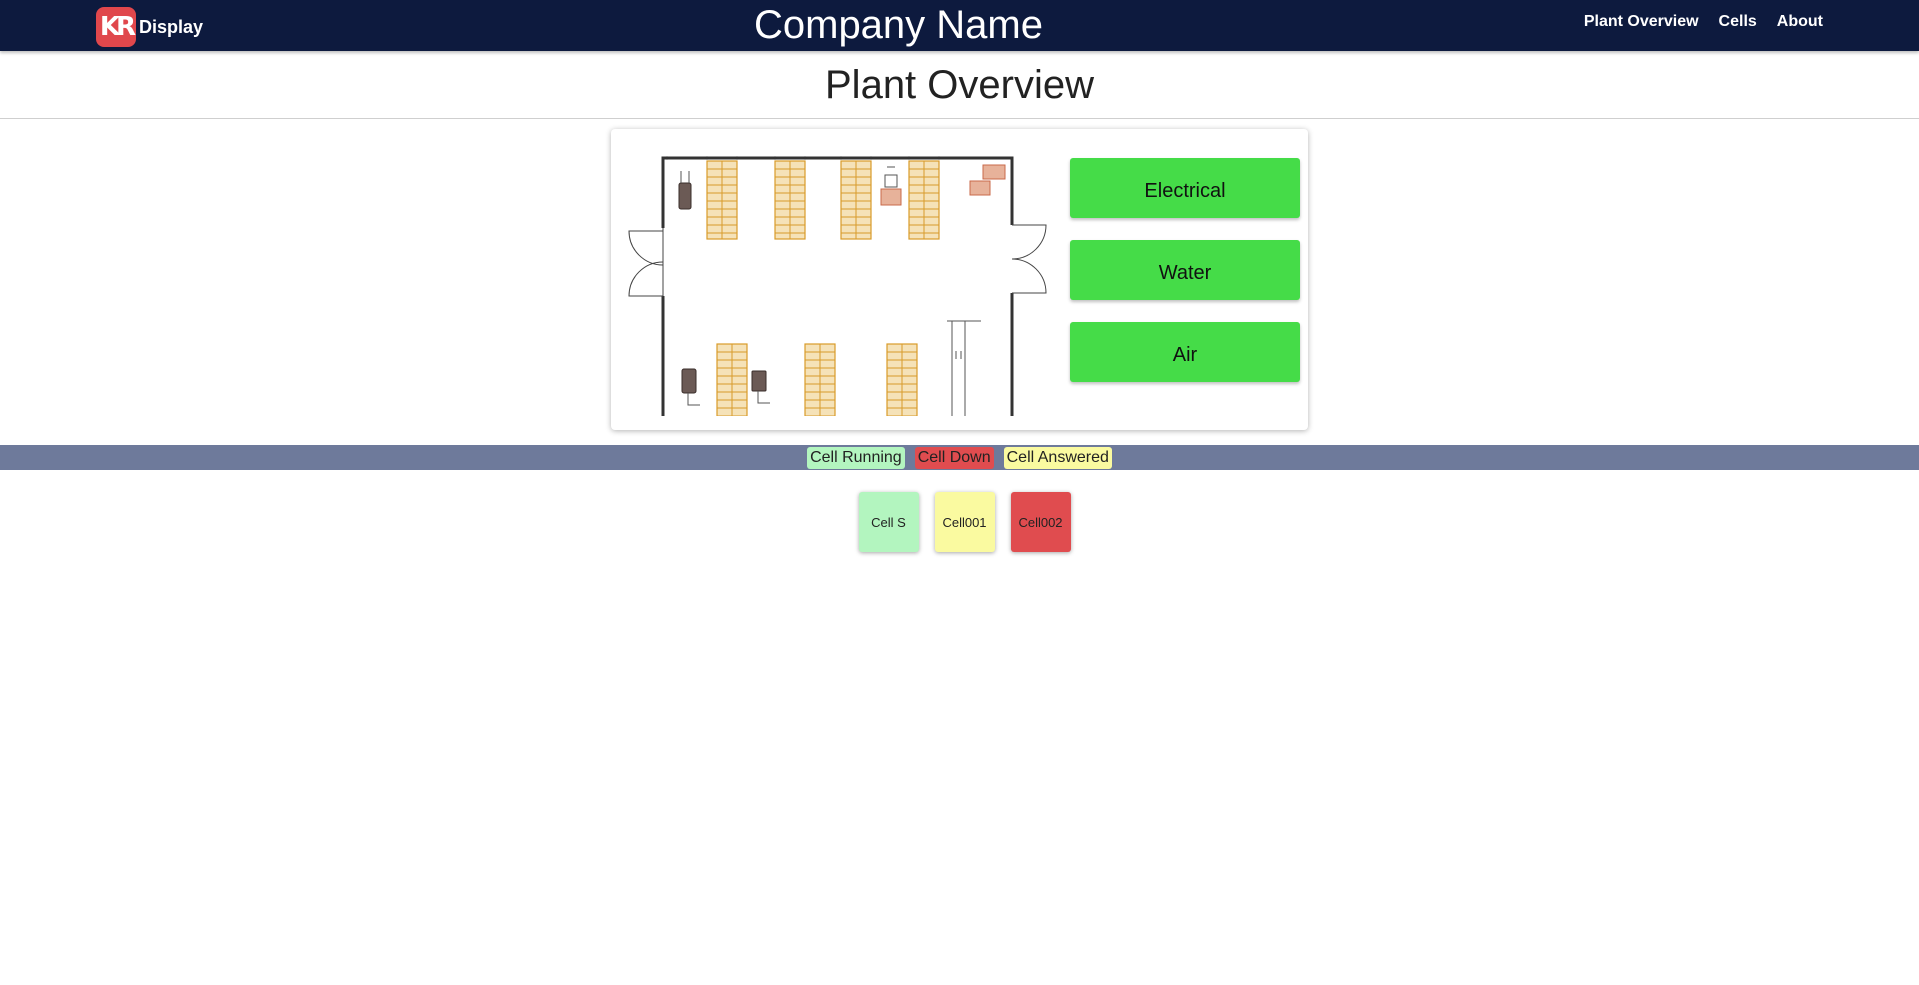 The height and width of the screenshot is (985, 1919). I want to click on nav-link-plant-overview: Plant Overview, so click(1641, 22).